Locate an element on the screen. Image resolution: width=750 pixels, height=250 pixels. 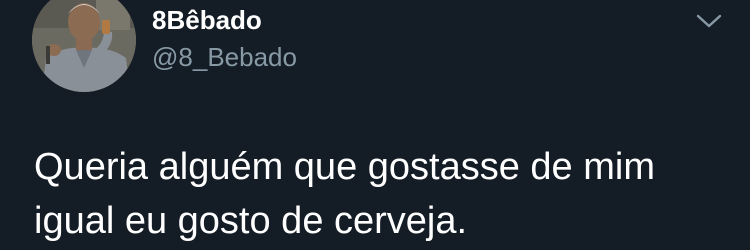
avatar is located at coordinates (84, 46).